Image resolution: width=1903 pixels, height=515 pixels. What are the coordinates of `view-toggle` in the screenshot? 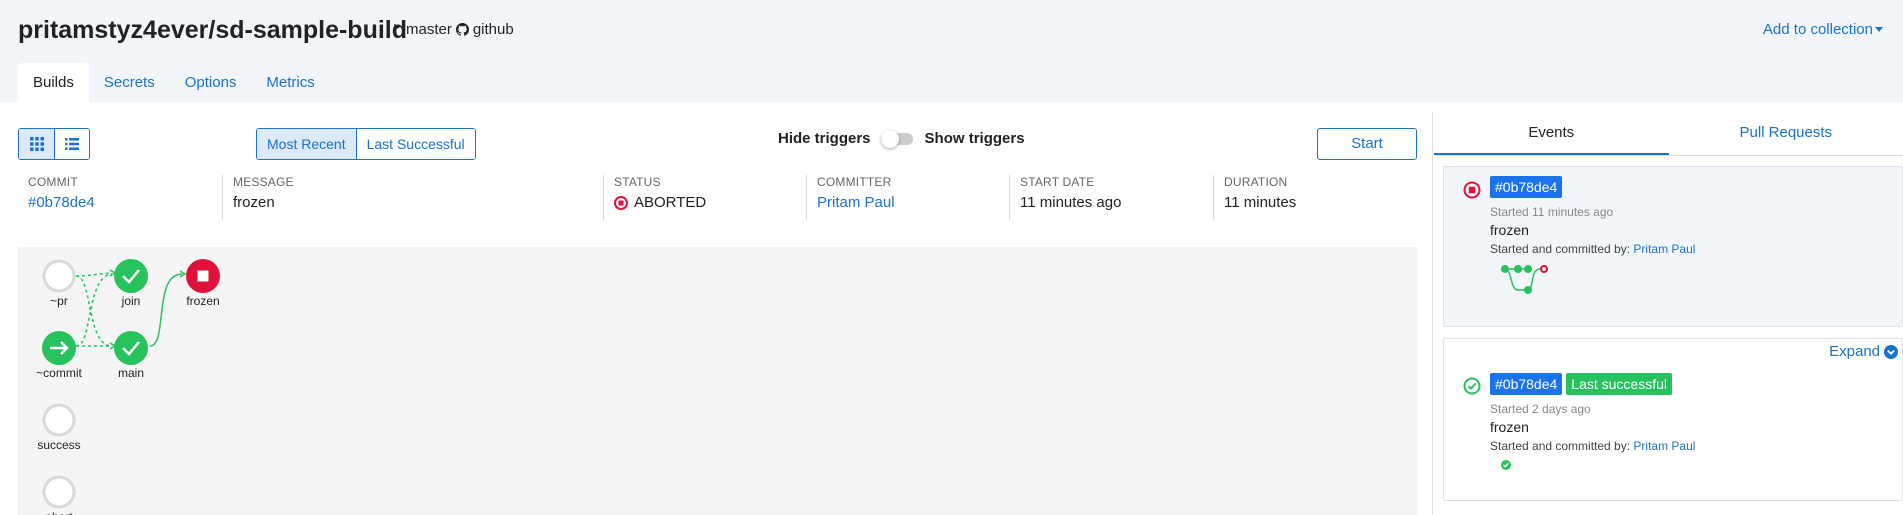 It's located at (54, 144).